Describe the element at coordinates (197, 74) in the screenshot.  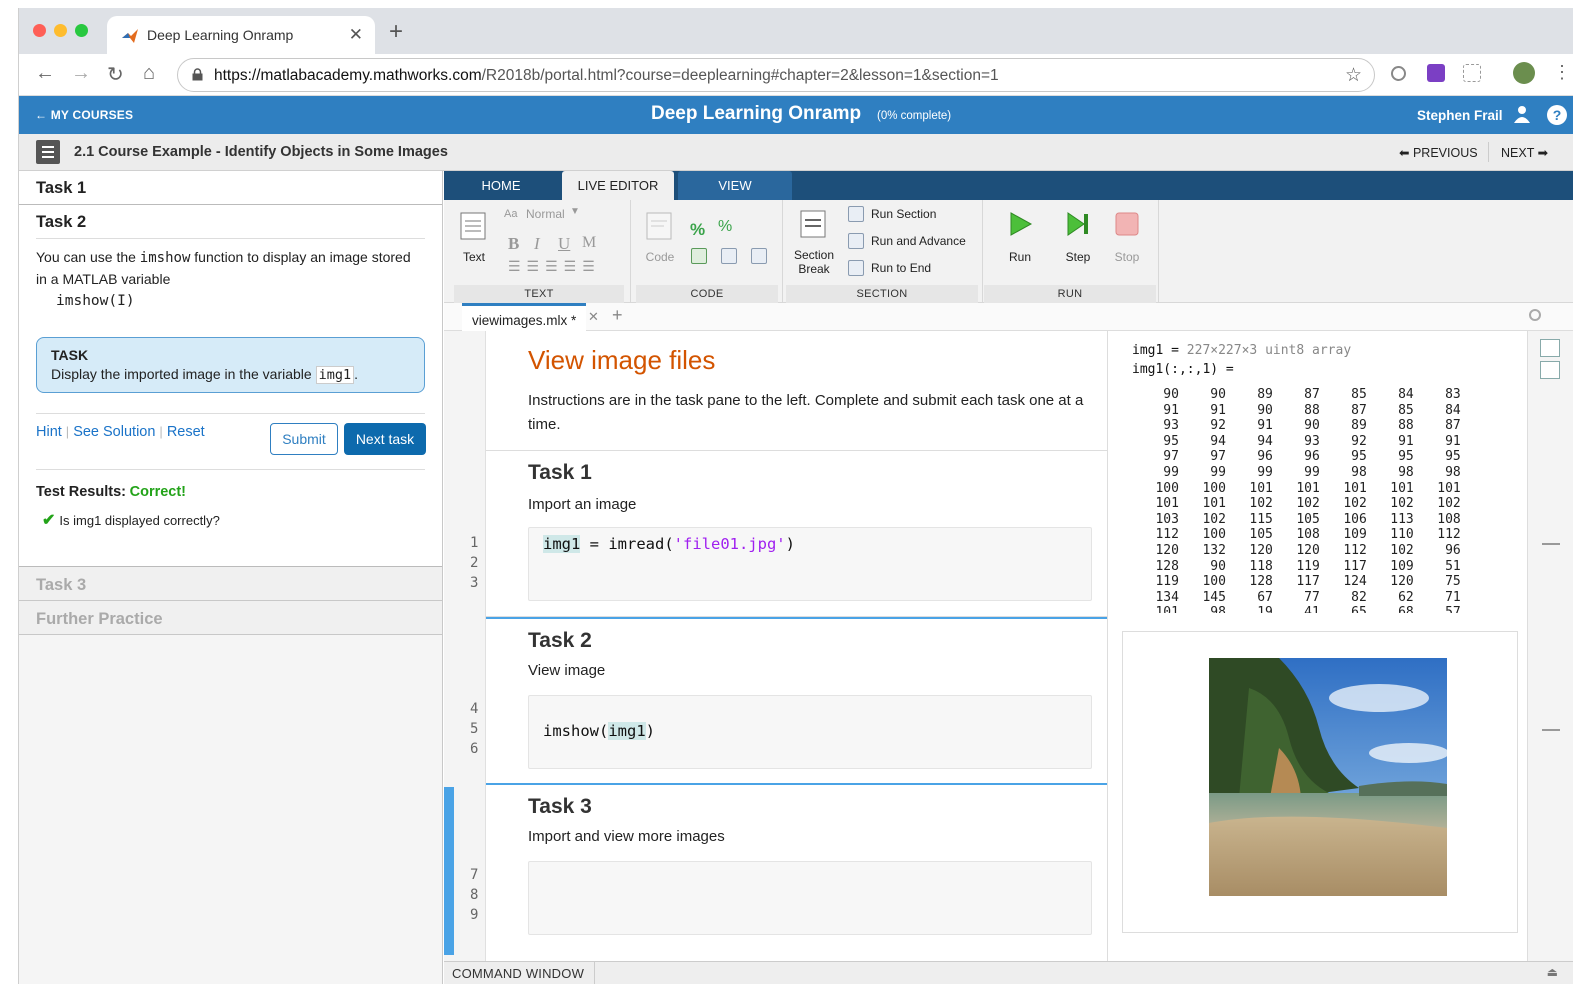
I see `lock-icon` at that location.